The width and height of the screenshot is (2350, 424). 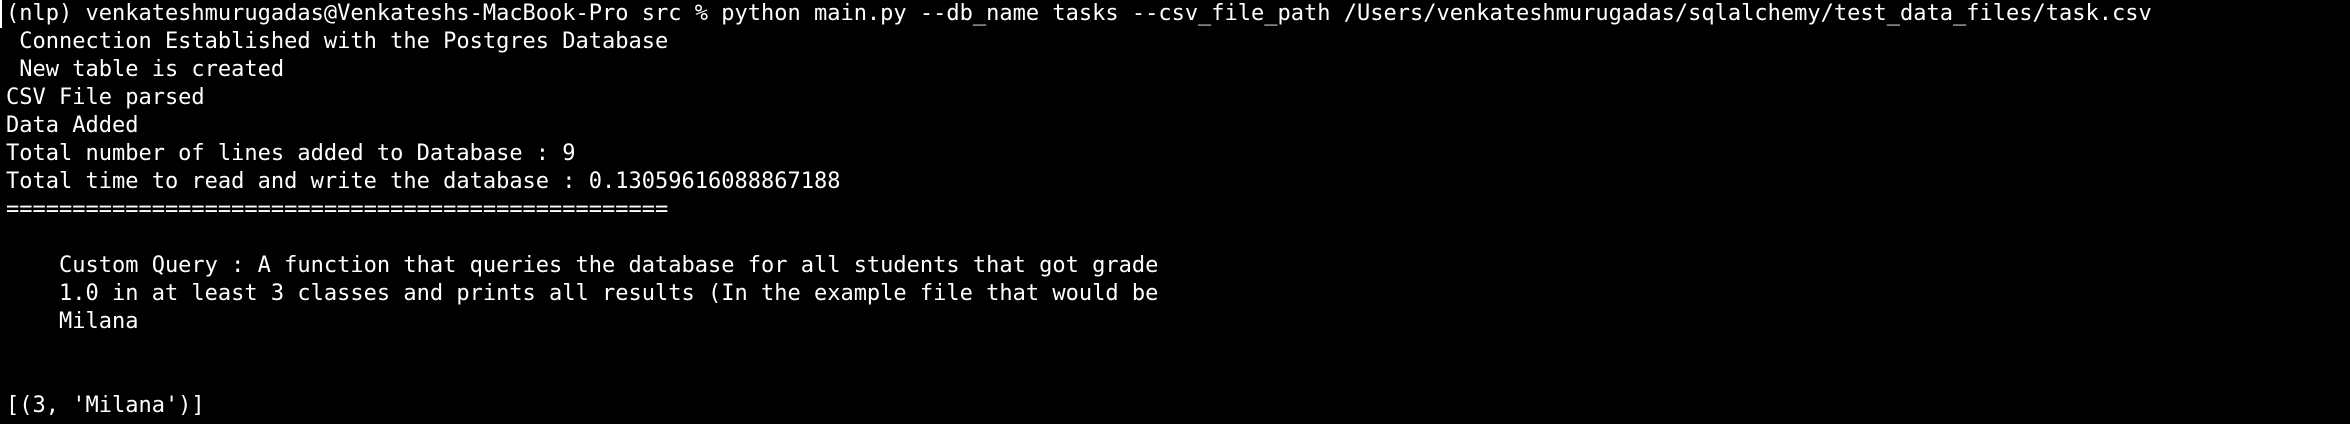 I want to click on result-line: [(3, 'Milana')], so click(x=105, y=405).